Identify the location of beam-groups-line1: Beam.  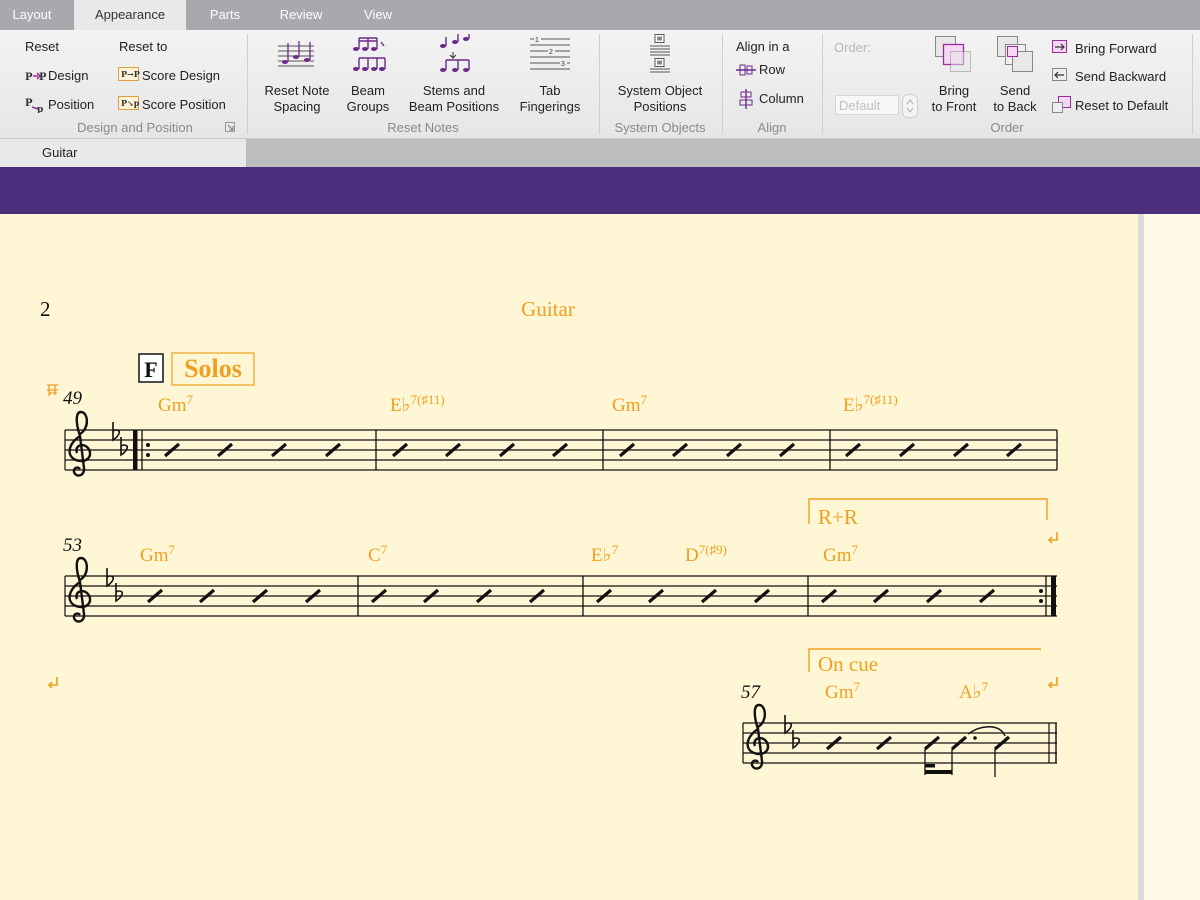
(368, 90).